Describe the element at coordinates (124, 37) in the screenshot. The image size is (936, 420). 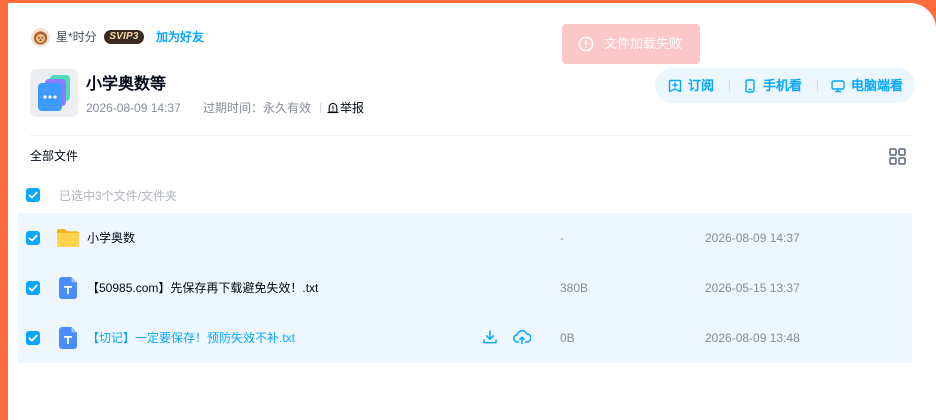
I see `svip-badge: SVIP3` at that location.